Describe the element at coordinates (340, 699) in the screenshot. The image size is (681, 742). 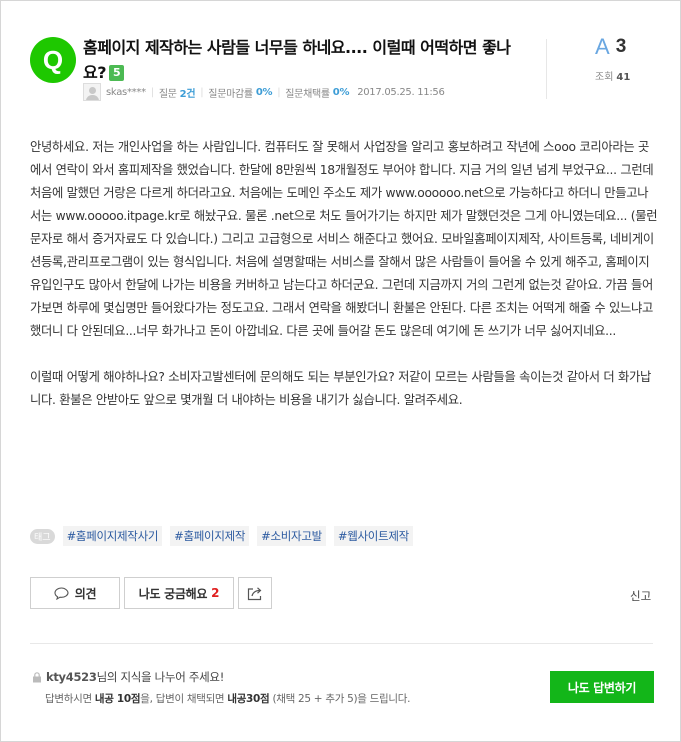
I see `reward-text-e: (채택 25 + 추가 5)을 드립니다.` at that location.